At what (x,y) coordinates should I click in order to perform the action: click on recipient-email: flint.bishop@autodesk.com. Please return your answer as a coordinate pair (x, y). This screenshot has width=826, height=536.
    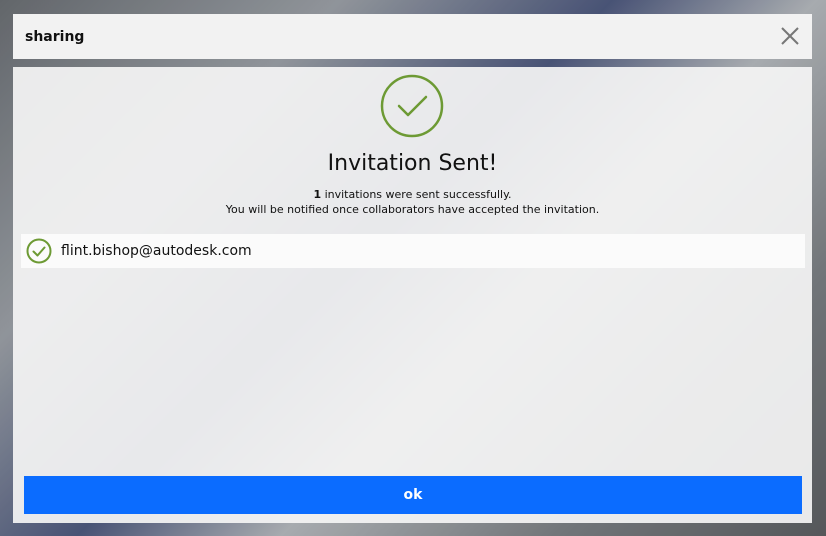
    Looking at the image, I should click on (156, 251).